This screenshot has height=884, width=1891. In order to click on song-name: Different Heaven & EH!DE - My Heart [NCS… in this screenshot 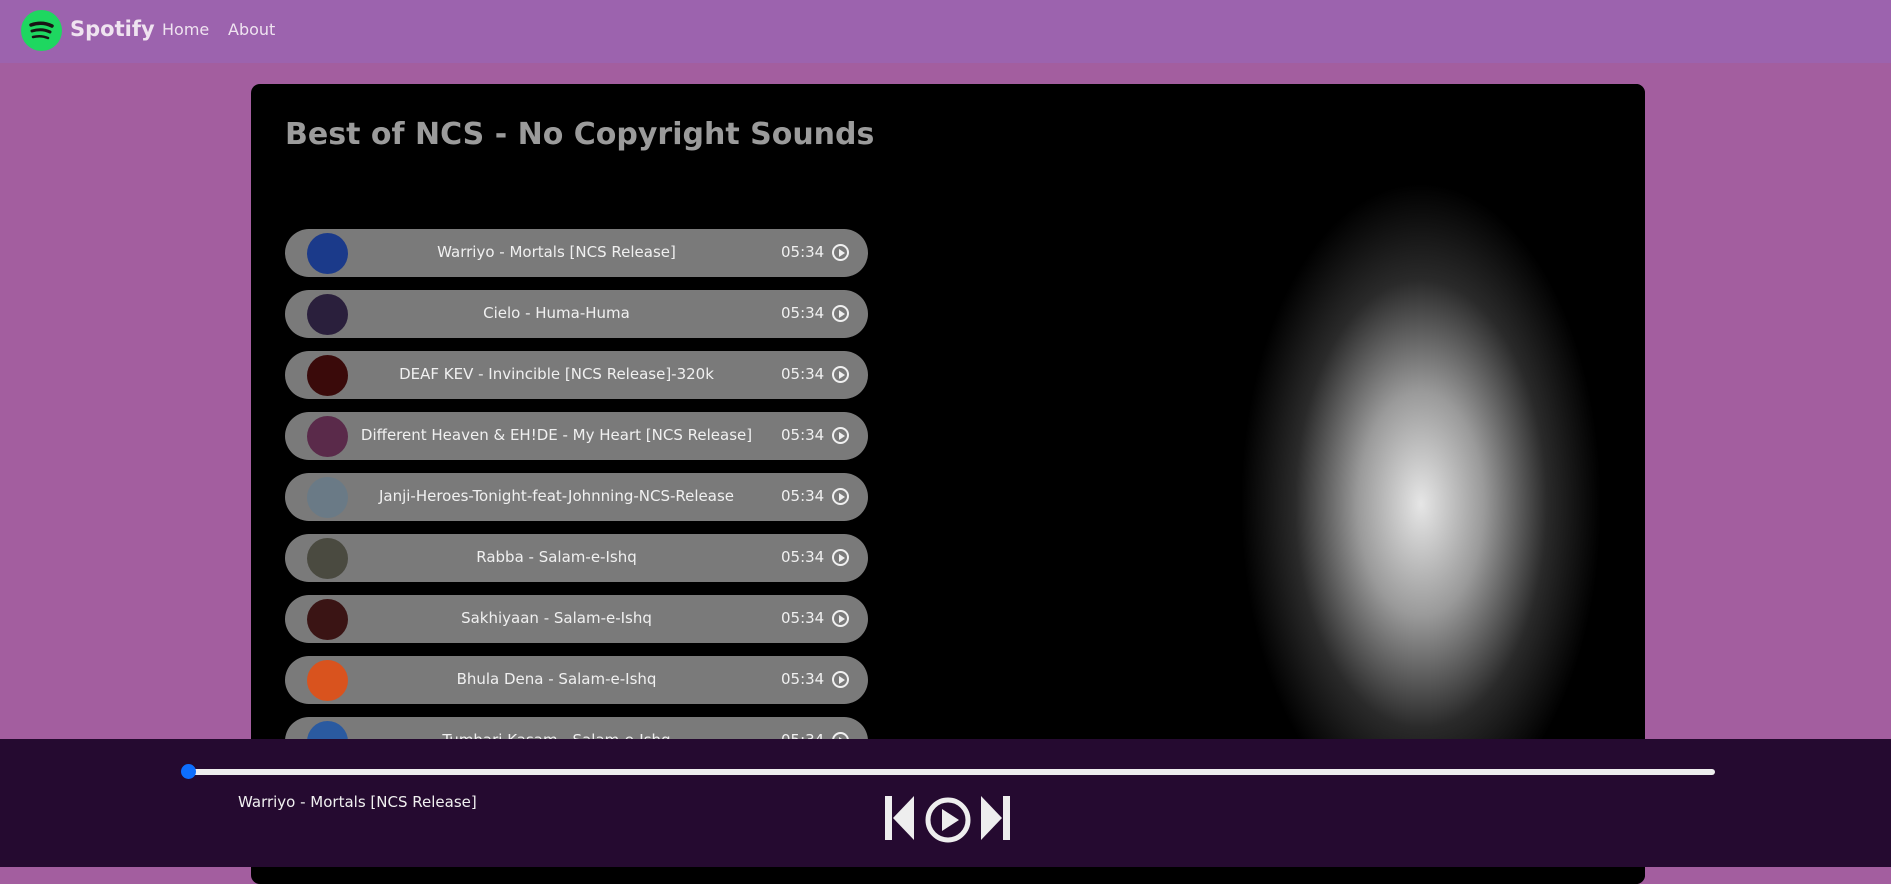, I will do `click(556, 435)`.